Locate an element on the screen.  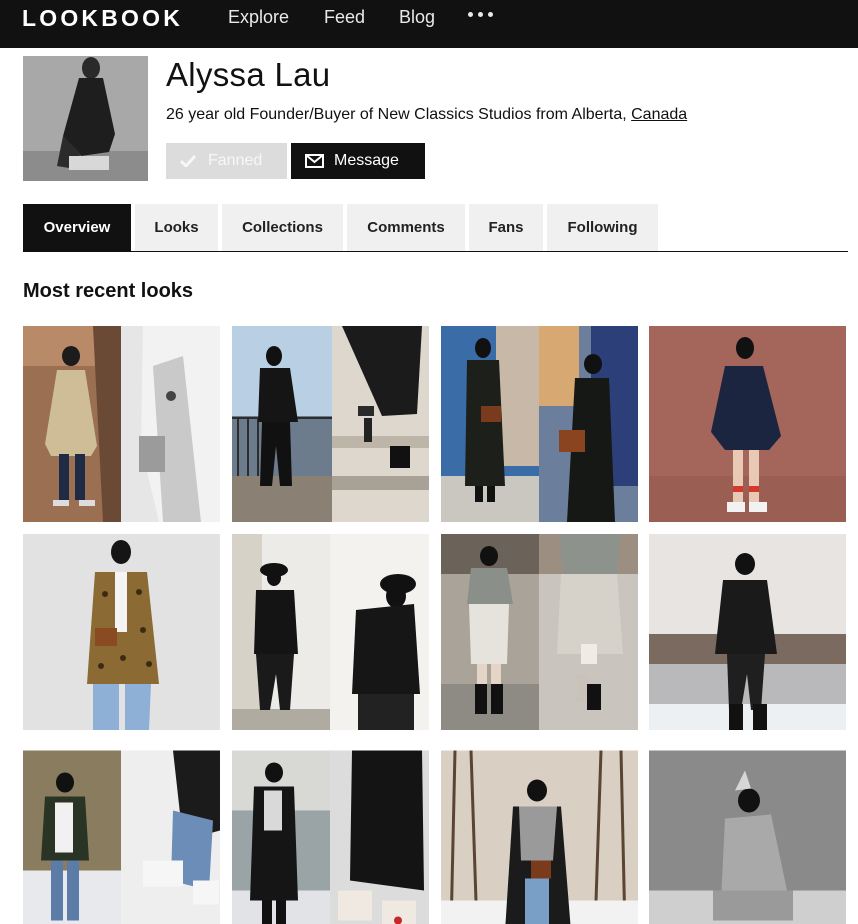
checkmark-icon is located at coordinates (188, 161).